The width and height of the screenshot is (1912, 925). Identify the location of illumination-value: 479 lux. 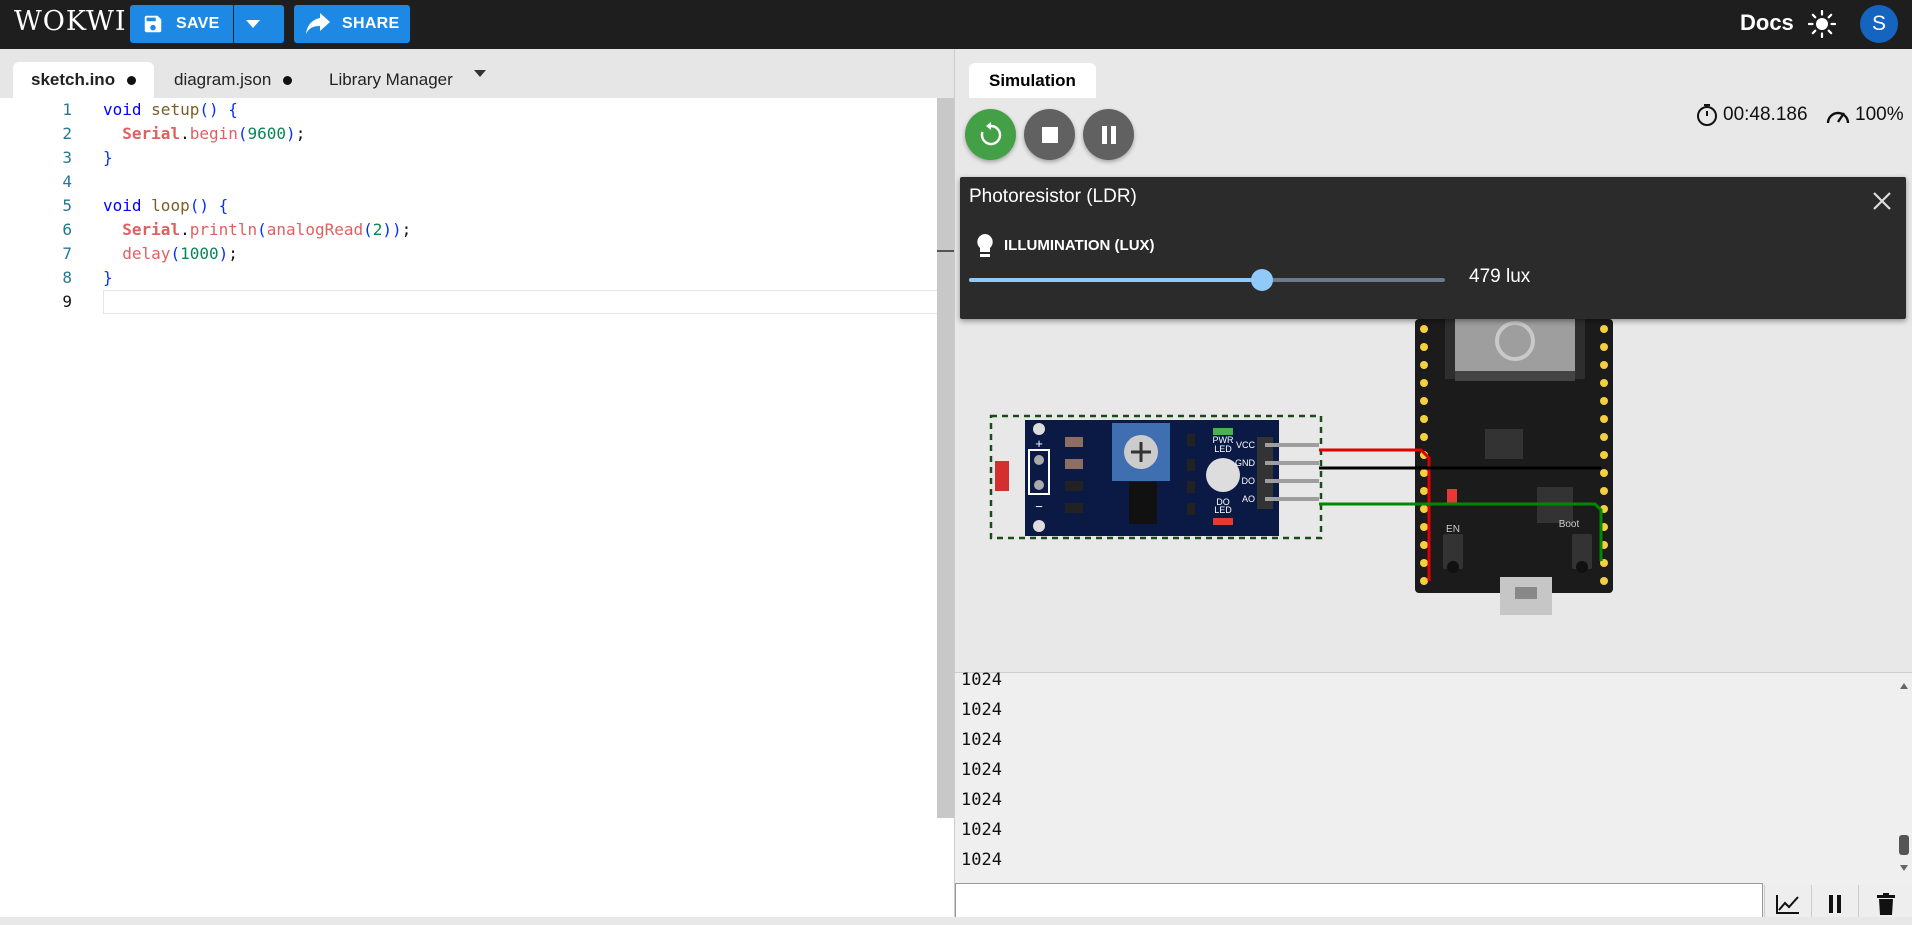
(1500, 276).